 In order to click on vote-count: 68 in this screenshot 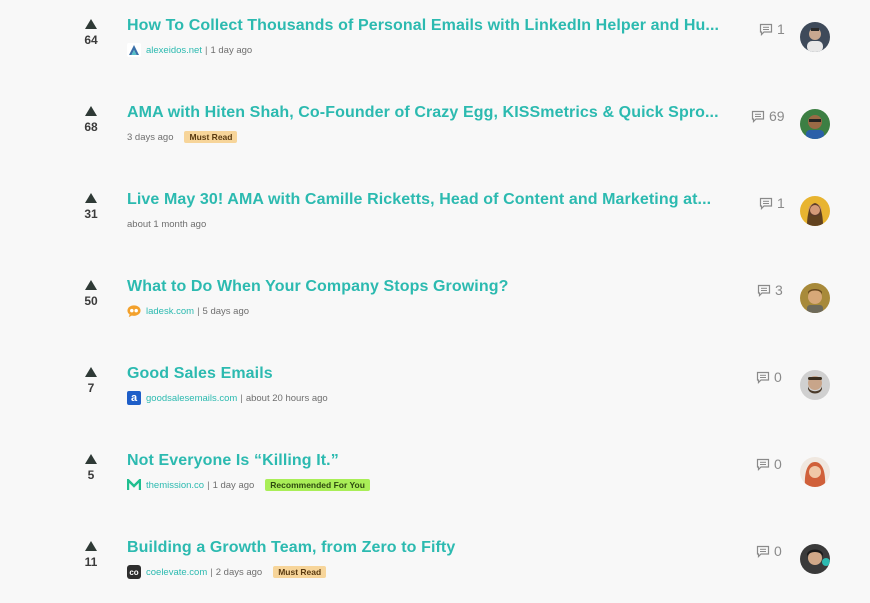, I will do `click(91, 127)`.